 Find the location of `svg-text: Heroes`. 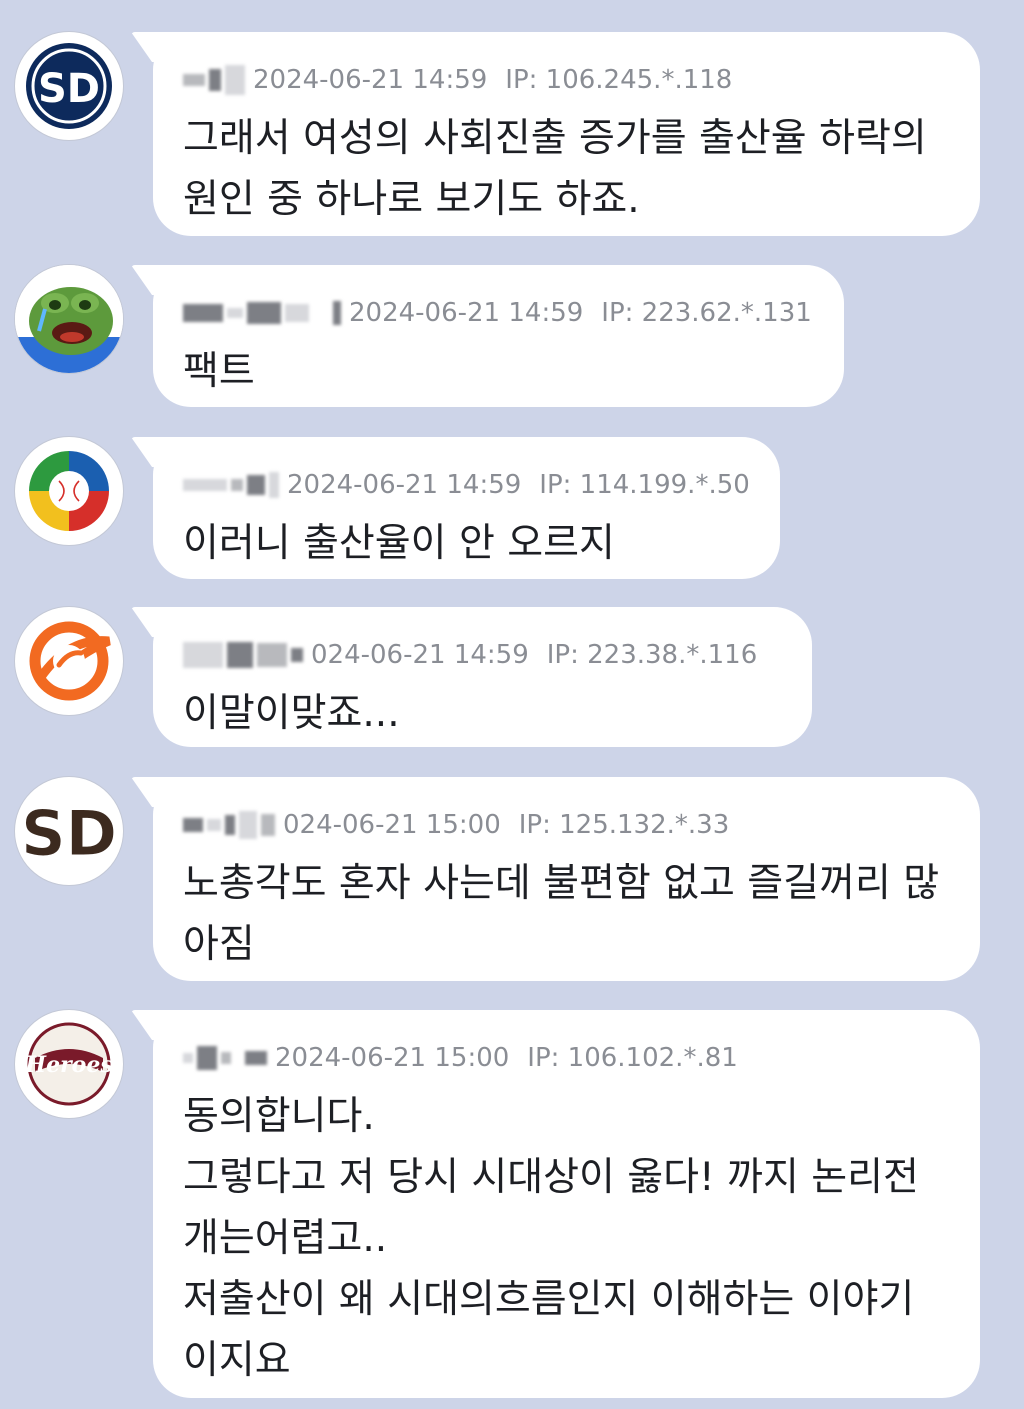

svg-text: Heroes is located at coordinates (68, 1065).